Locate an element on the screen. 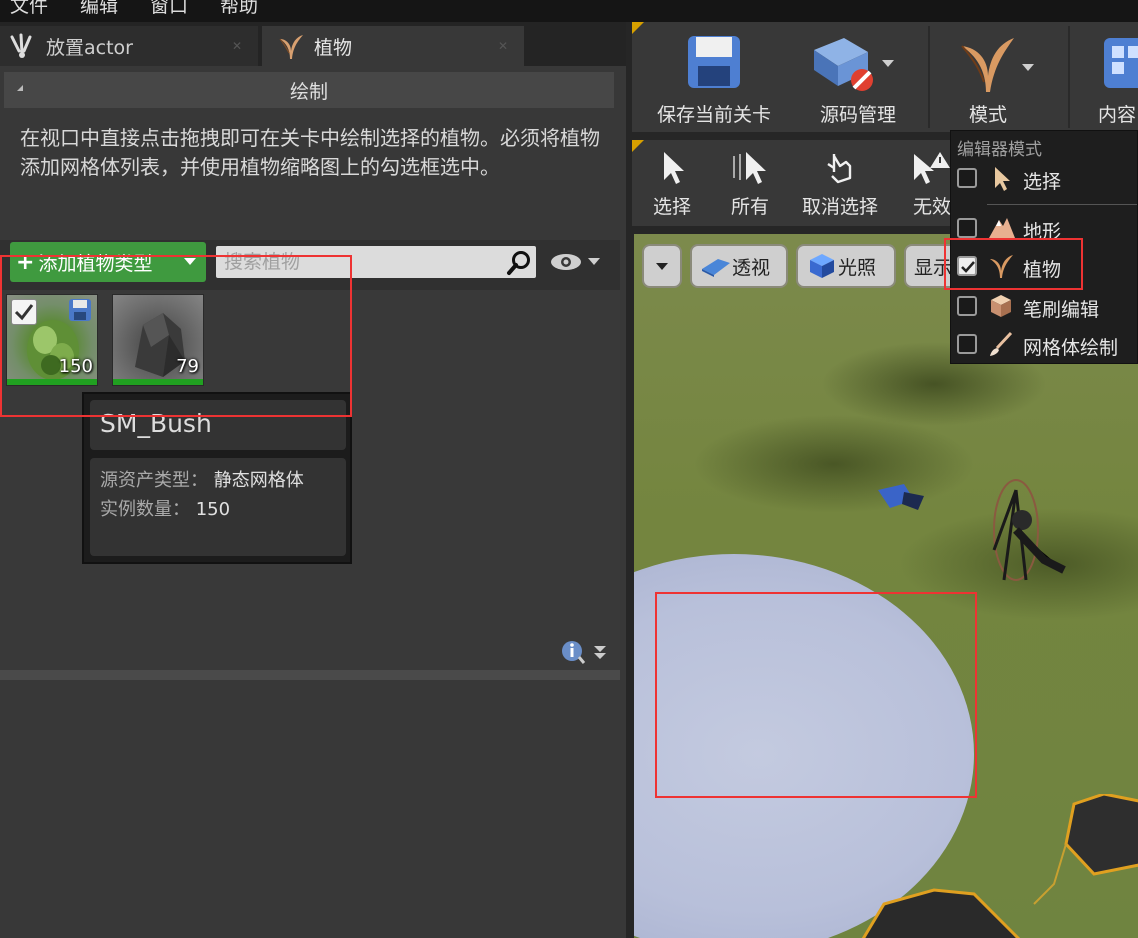 This screenshot has width=1138, height=938. main-toolbar: 保存当前关卡 源码管理 模式 内容 is located at coordinates (885, 77).